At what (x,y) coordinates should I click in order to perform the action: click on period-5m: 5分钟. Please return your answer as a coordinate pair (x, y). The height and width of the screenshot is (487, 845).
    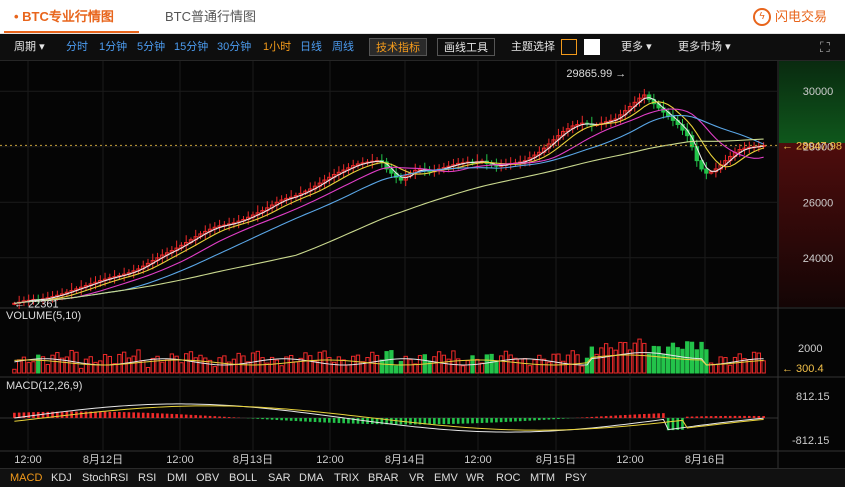
    Looking at the image, I should click on (151, 47).